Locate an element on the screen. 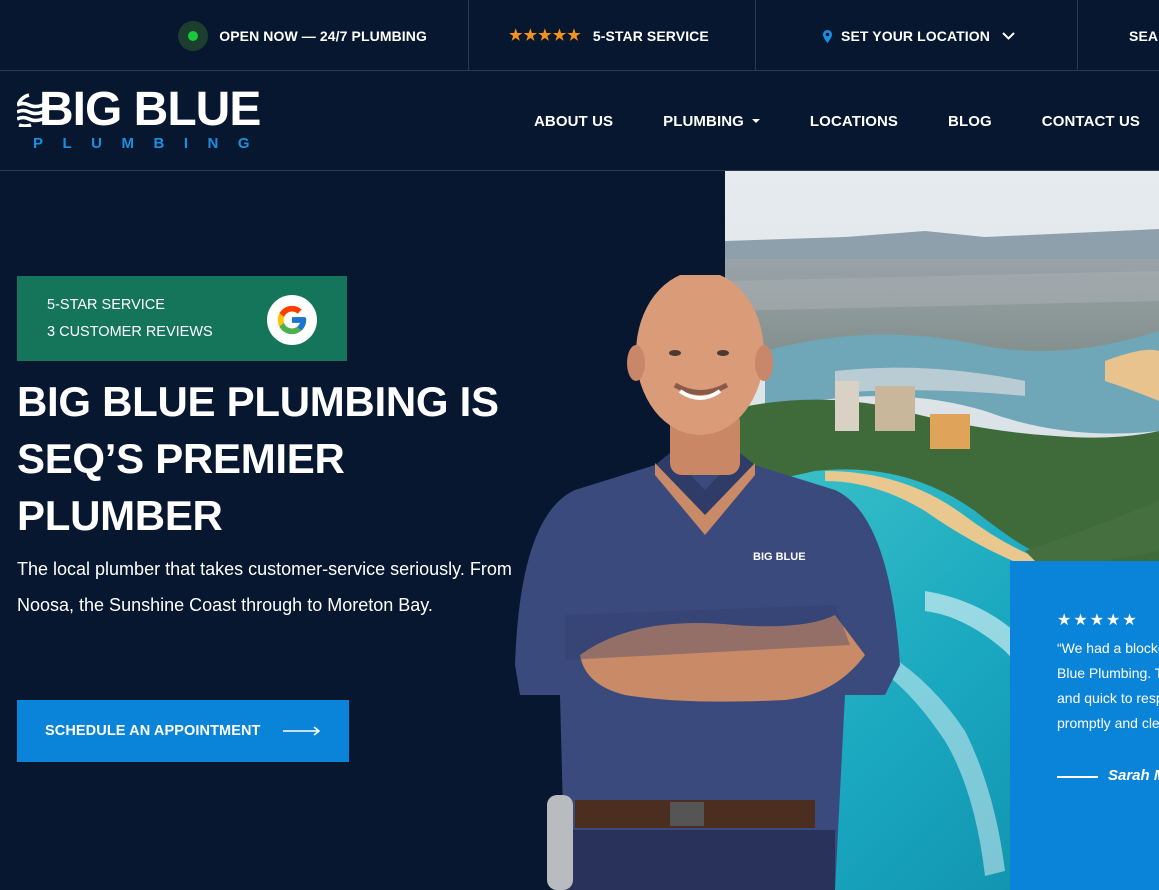 The image size is (1159, 890). set-location-dropdown: SET YOUR LOCATION is located at coordinates (917, 35).